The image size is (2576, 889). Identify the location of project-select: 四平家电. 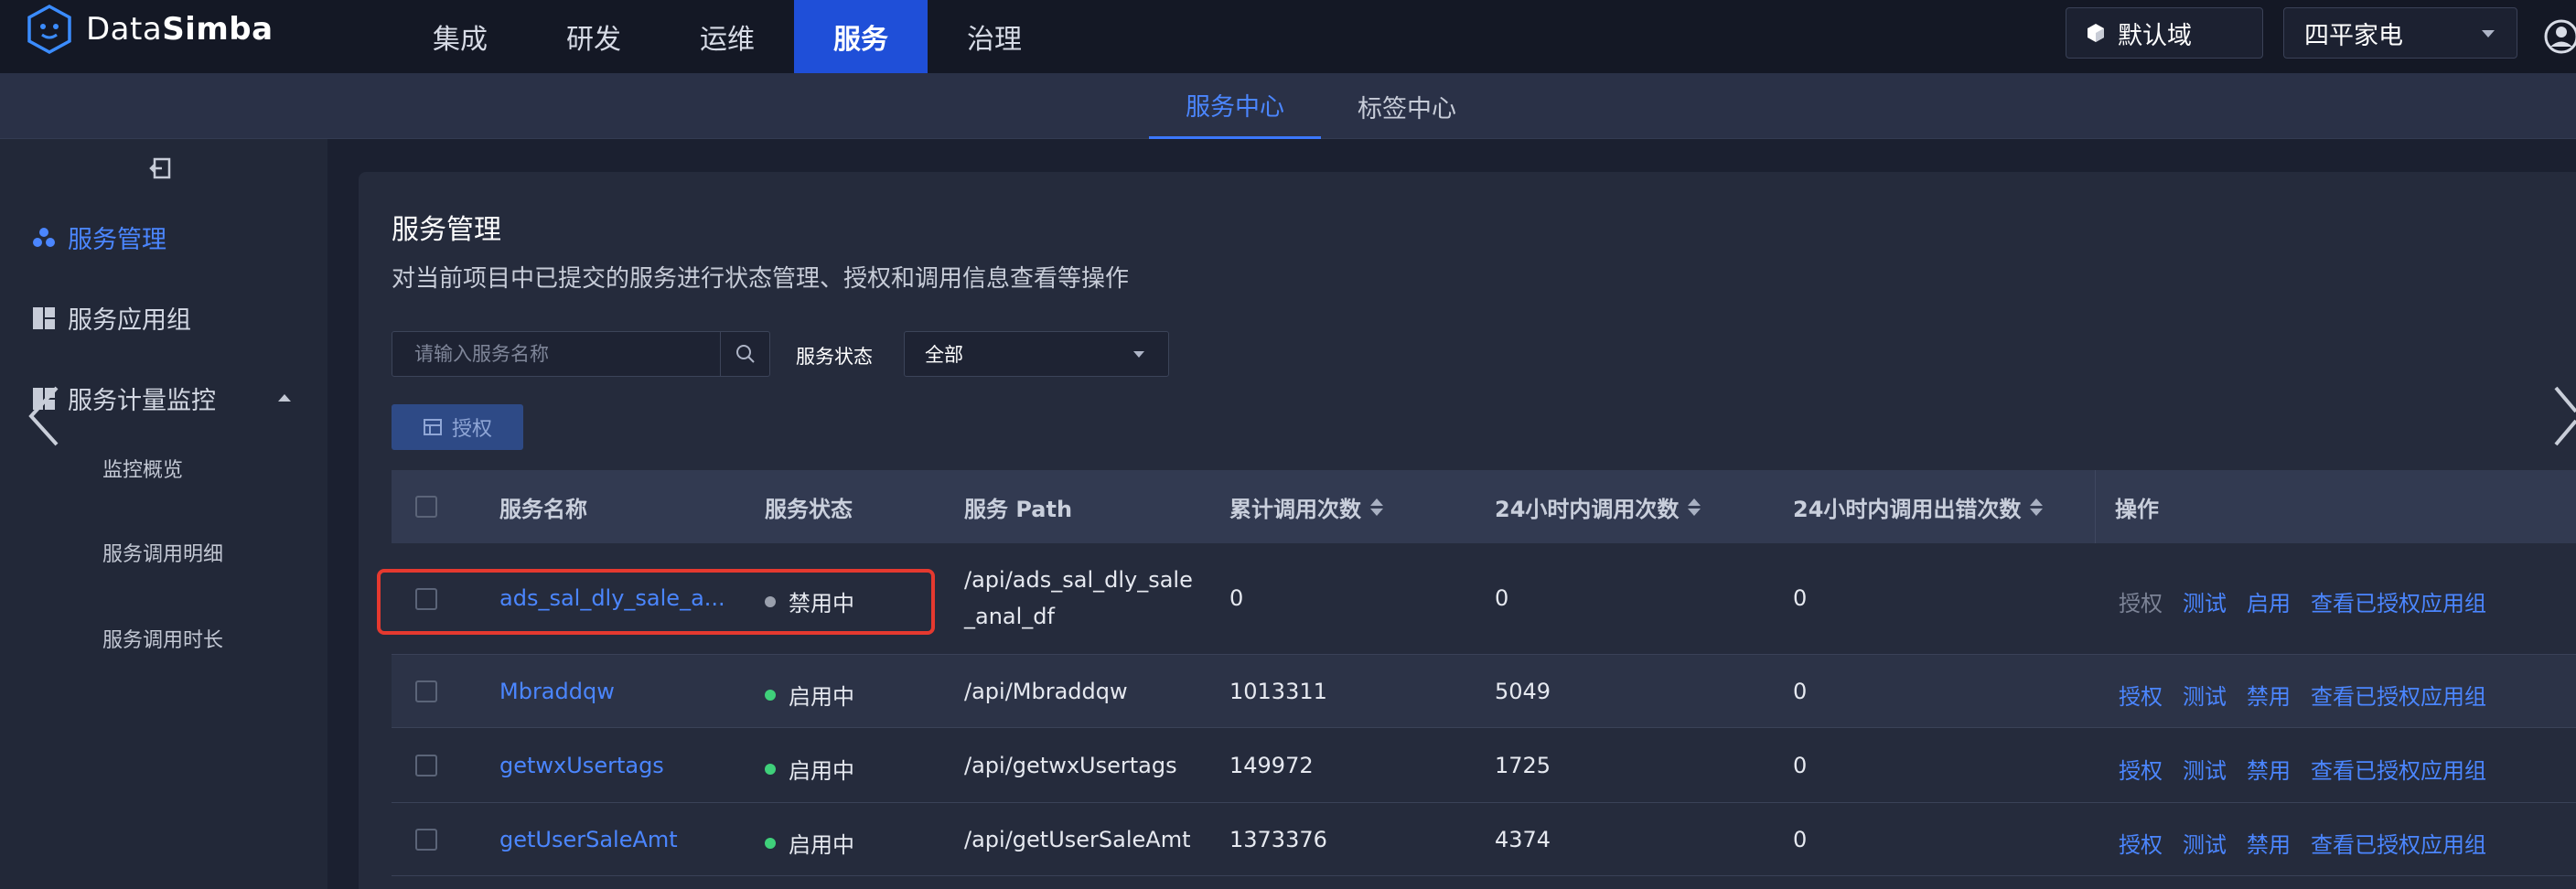
(2400, 33).